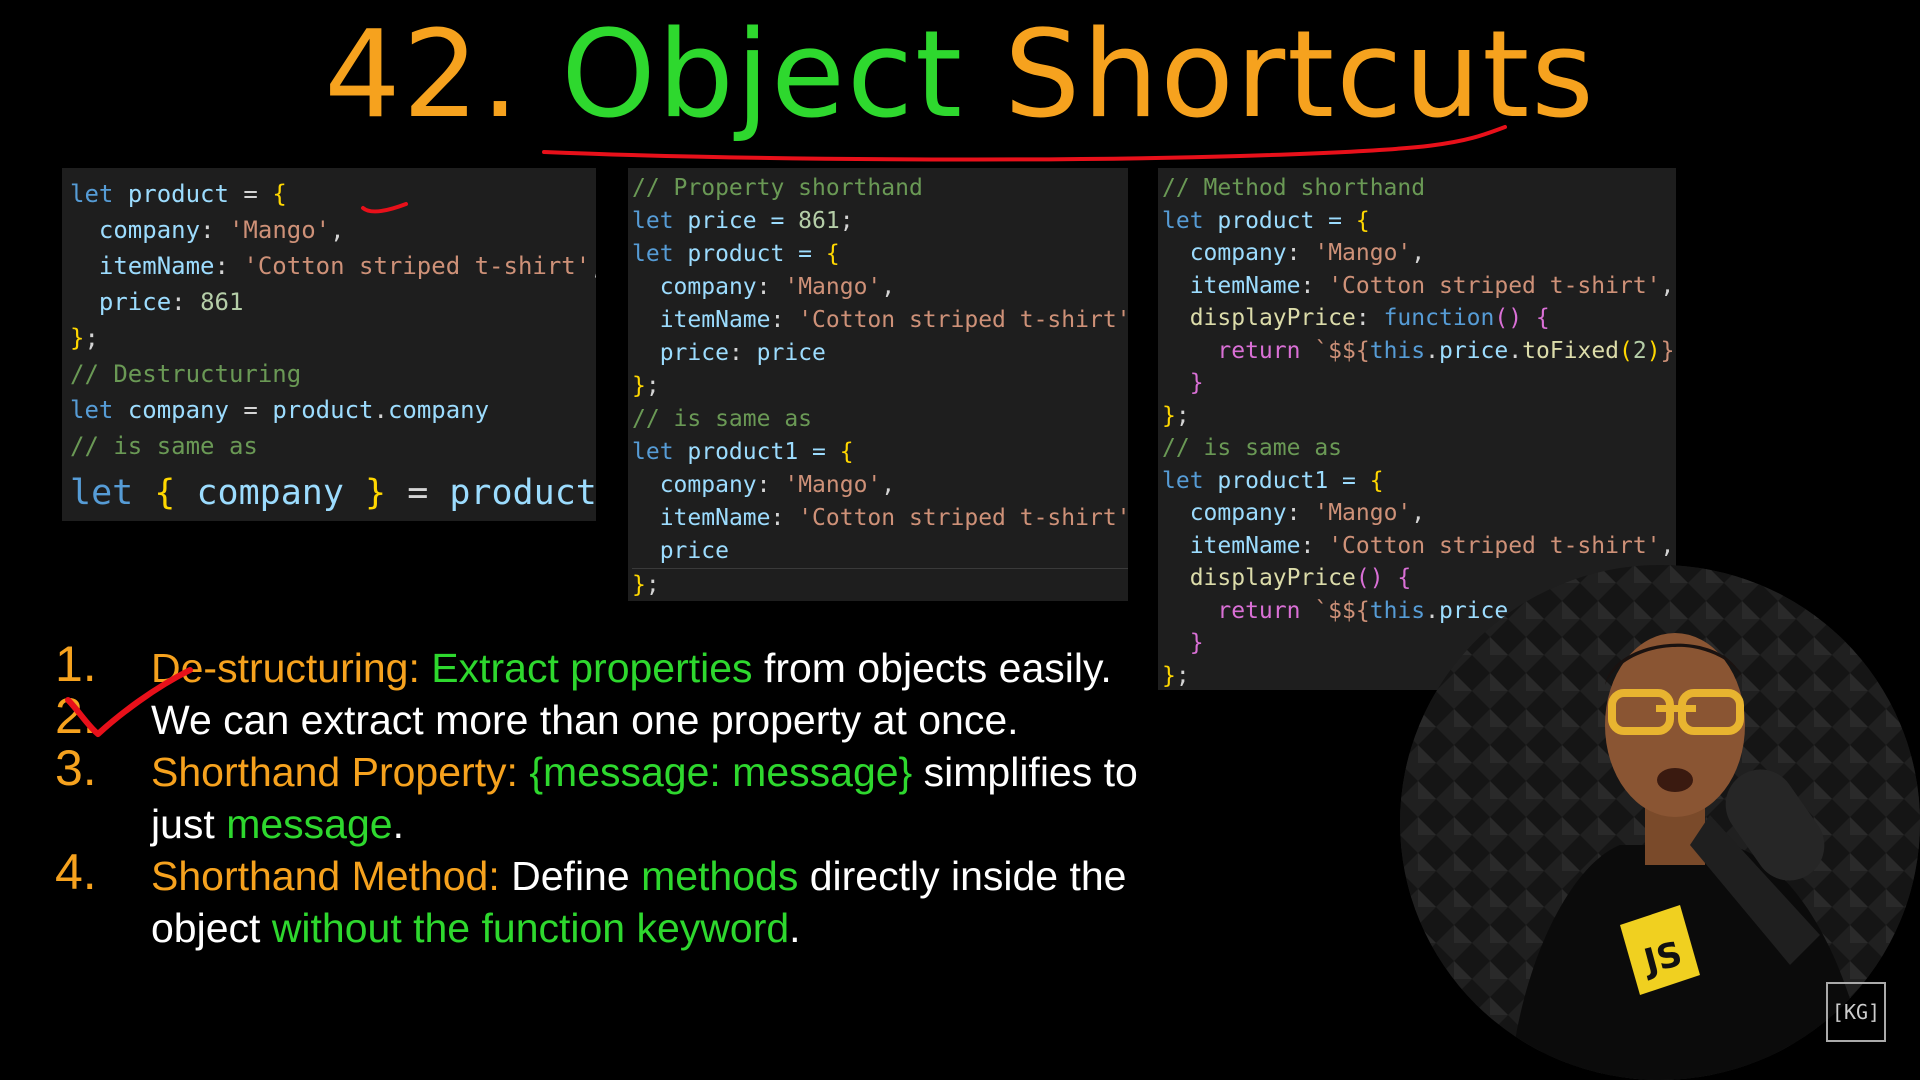  Describe the element at coordinates (423, 75) in the screenshot. I see `title-number: 42.` at that location.